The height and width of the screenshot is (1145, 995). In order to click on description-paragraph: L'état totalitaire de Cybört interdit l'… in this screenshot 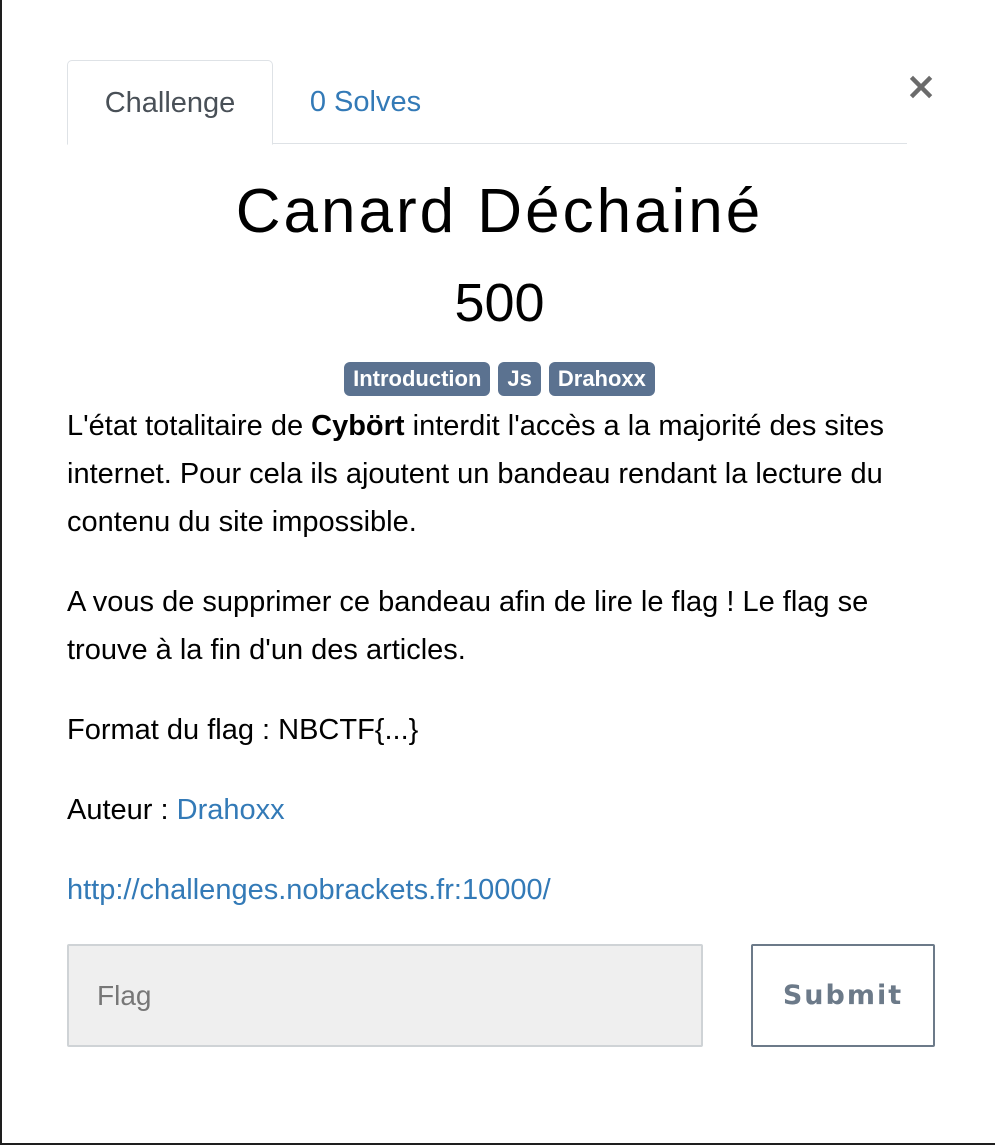, I will do `click(502, 474)`.